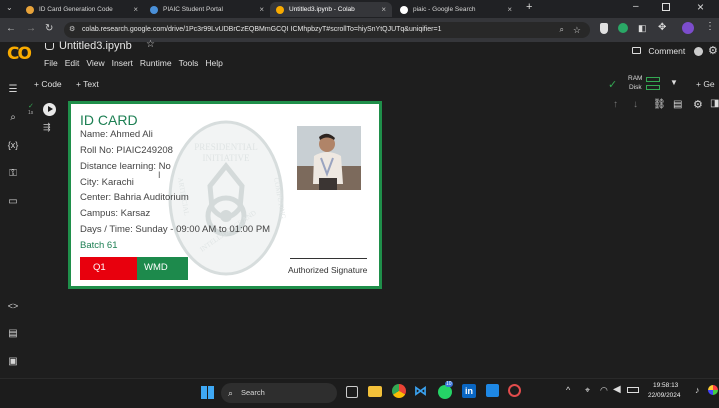 This screenshot has width=719, height=408. Describe the element at coordinates (156, 267) in the screenshot. I see `badge-course-label: WMD` at that location.